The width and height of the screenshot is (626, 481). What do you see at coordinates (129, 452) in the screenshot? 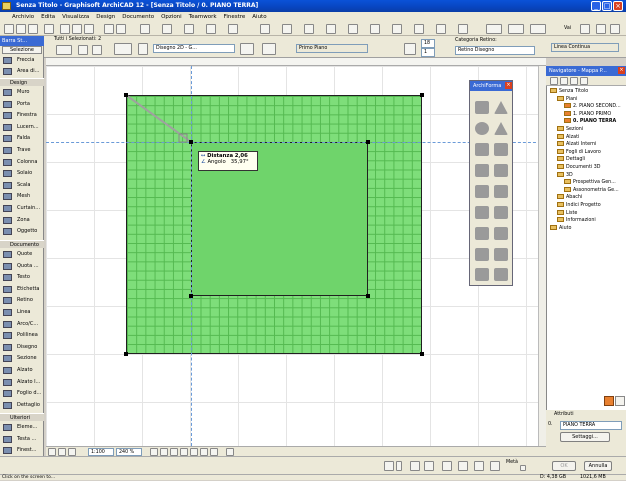
I see `zoom-field: 240 %` at bounding box center [129, 452].